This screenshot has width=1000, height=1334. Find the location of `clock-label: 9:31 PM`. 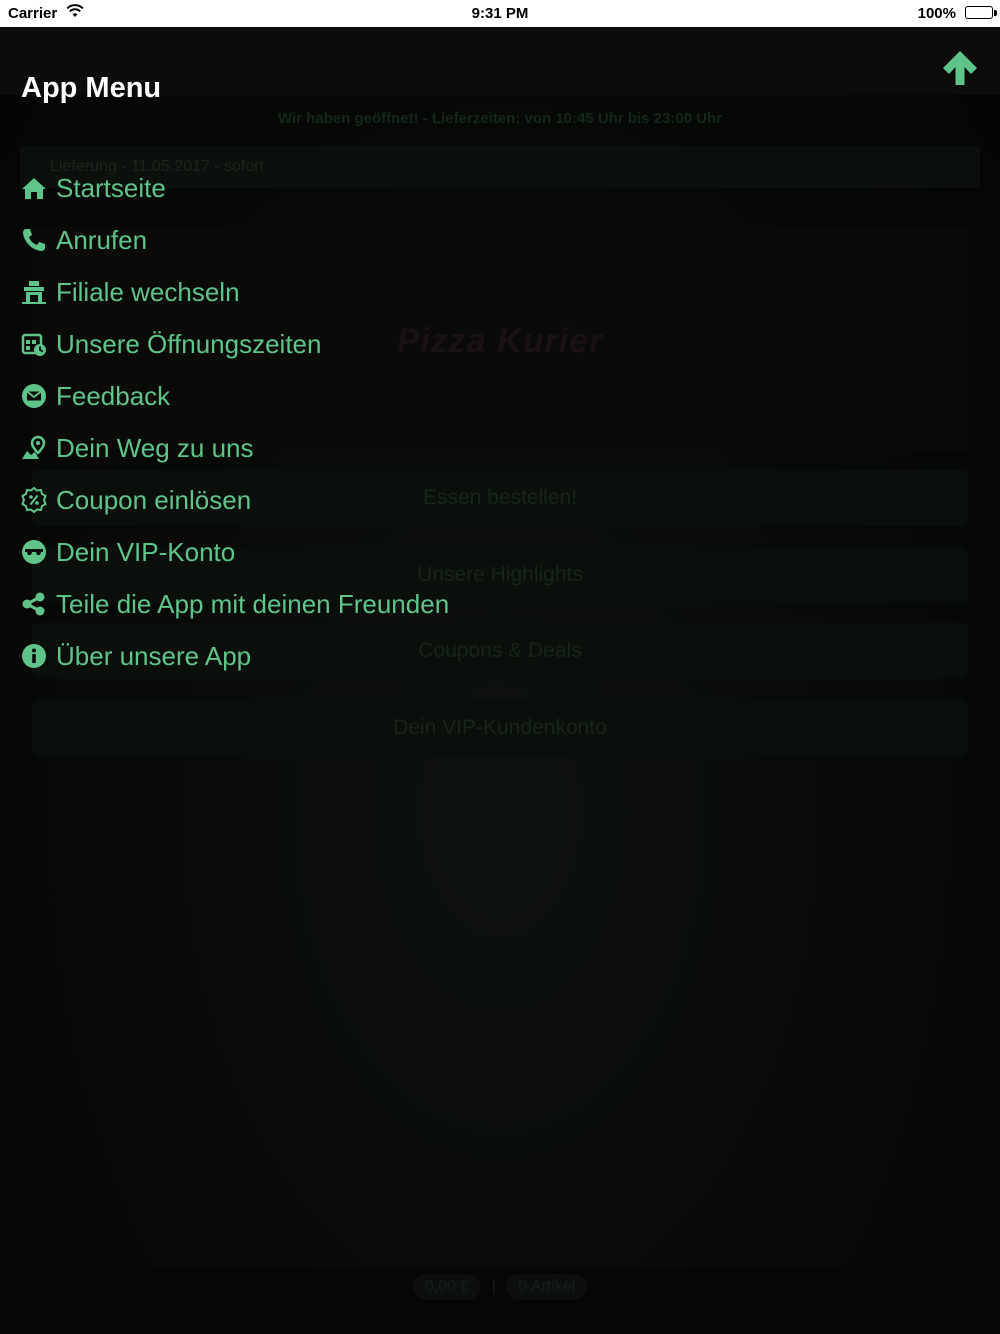

clock-label: 9:31 PM is located at coordinates (500, 13).